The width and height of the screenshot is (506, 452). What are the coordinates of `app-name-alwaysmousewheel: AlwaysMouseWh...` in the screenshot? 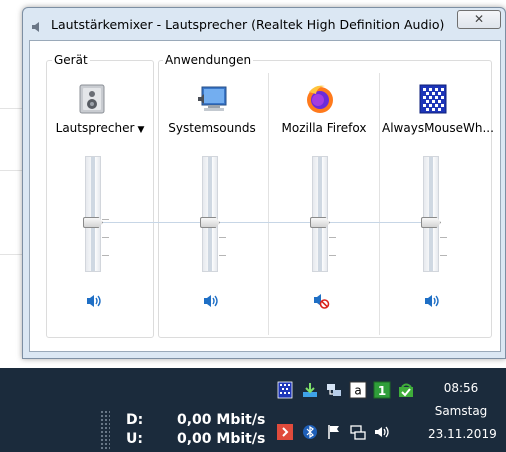 It's located at (438, 128).